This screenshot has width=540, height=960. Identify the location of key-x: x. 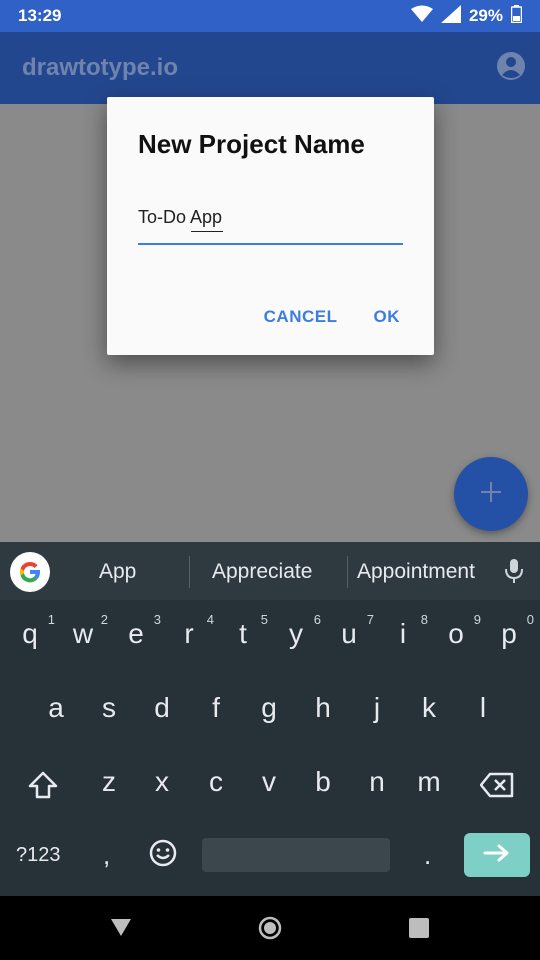
(162, 782).